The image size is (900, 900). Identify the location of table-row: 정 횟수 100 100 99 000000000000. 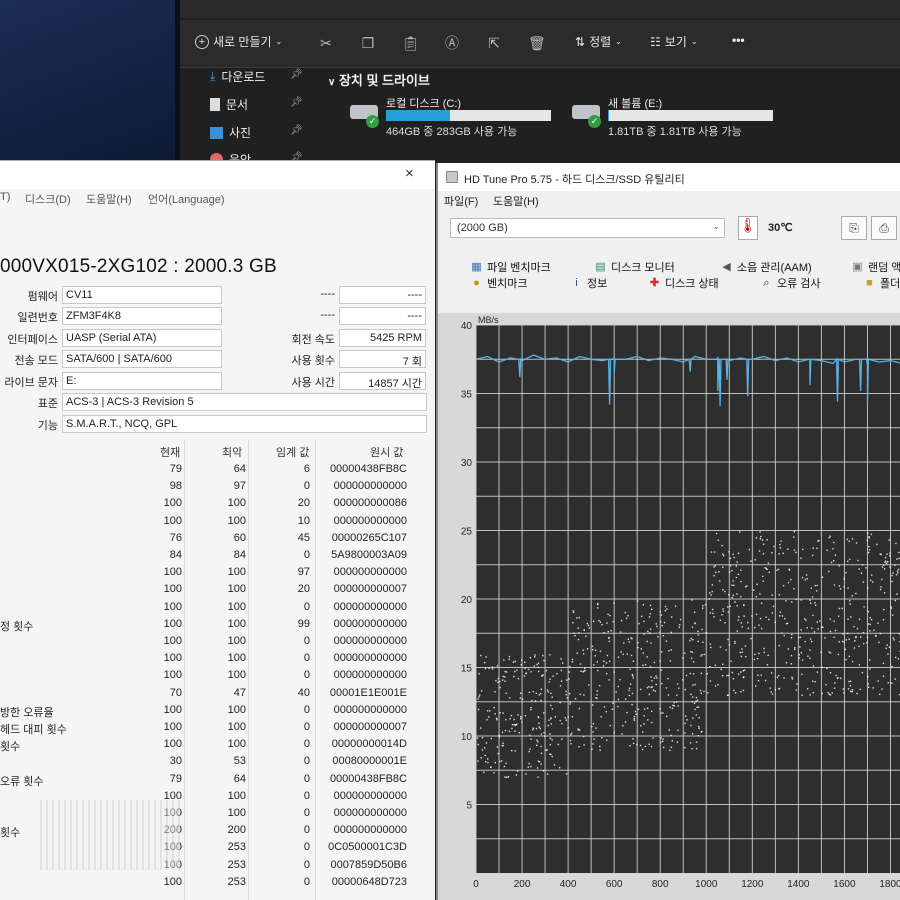
(217, 625).